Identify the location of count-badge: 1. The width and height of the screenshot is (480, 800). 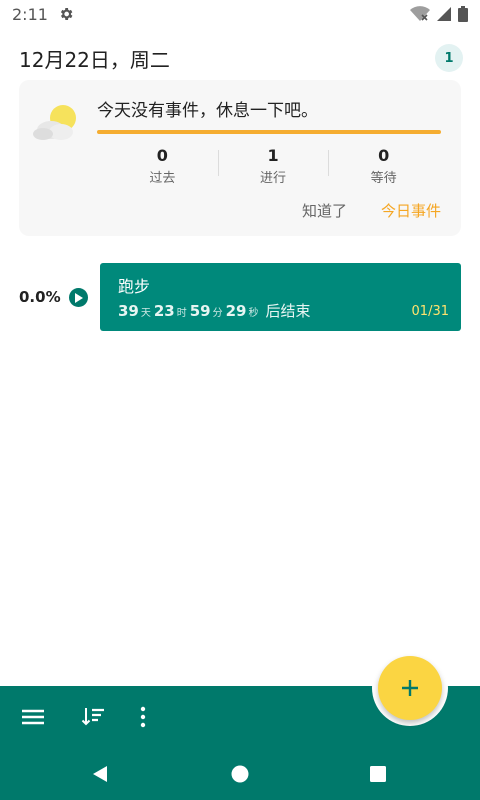
(449, 58).